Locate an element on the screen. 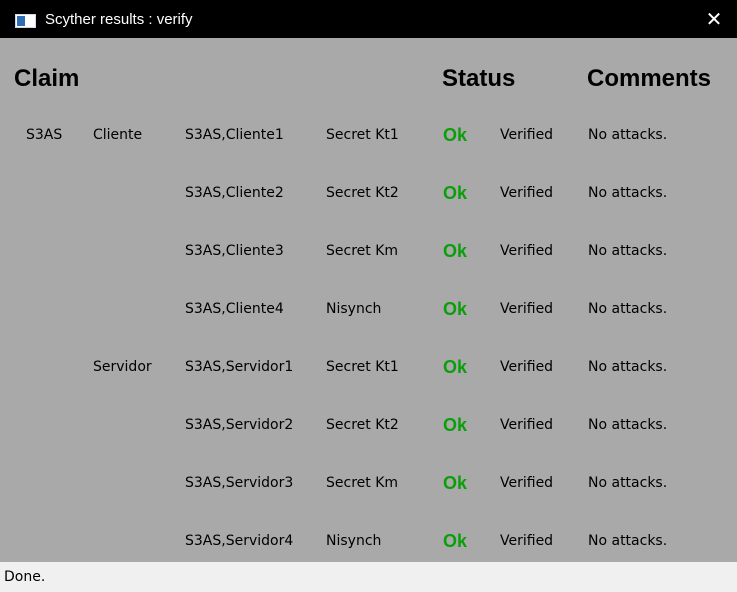 The height and width of the screenshot is (592, 737). app-icon is located at coordinates (25, 21).